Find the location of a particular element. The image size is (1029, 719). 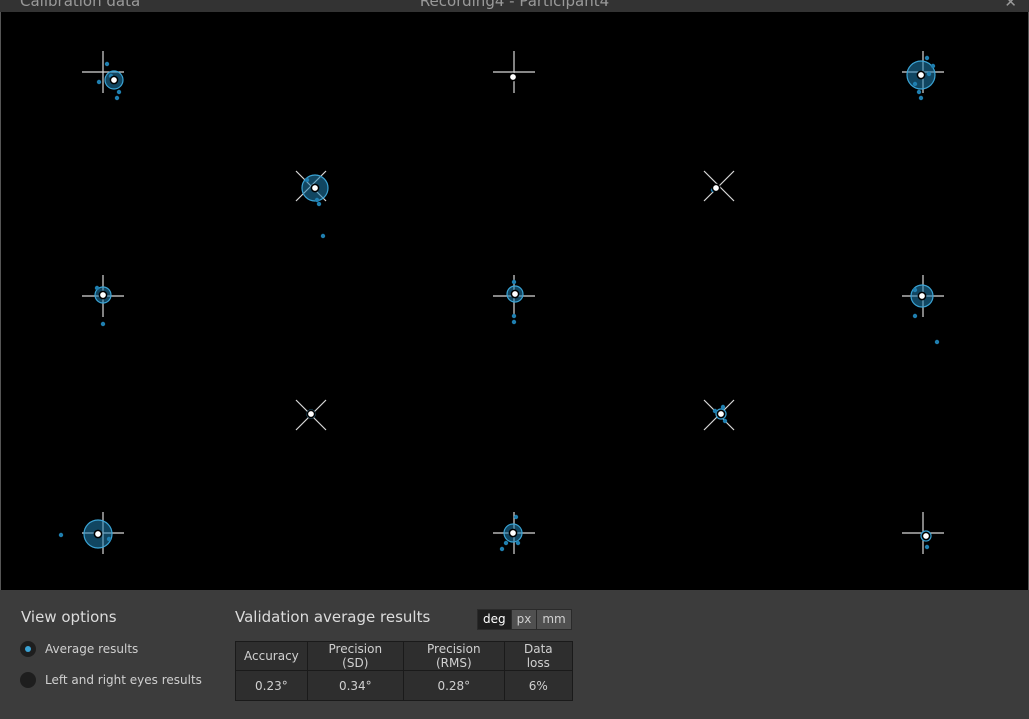

unit-toggle: deg px mm is located at coordinates (524, 619).